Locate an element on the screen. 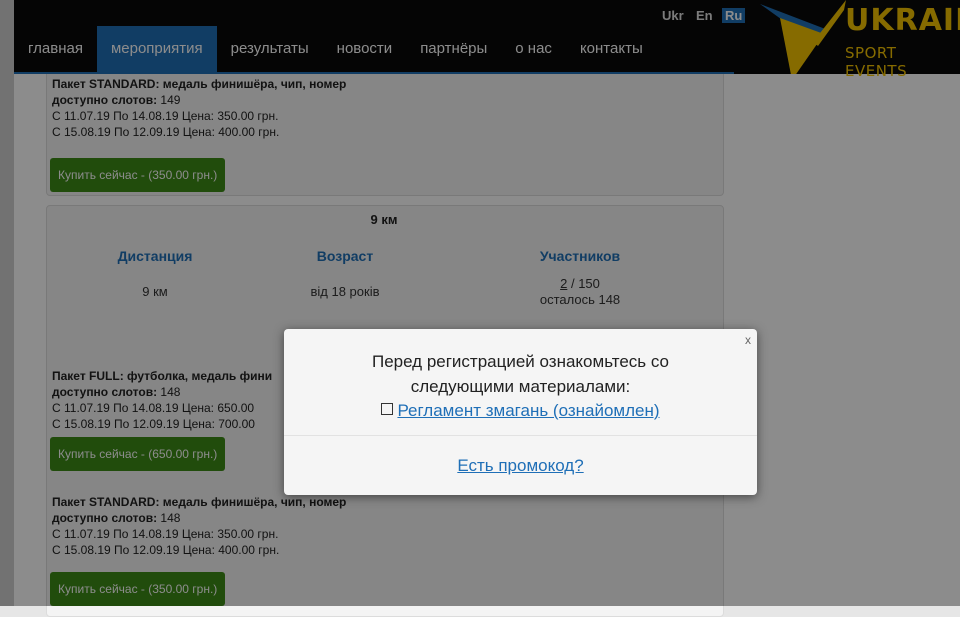  promo-code-link: Есть промокод? is located at coordinates (520, 465).